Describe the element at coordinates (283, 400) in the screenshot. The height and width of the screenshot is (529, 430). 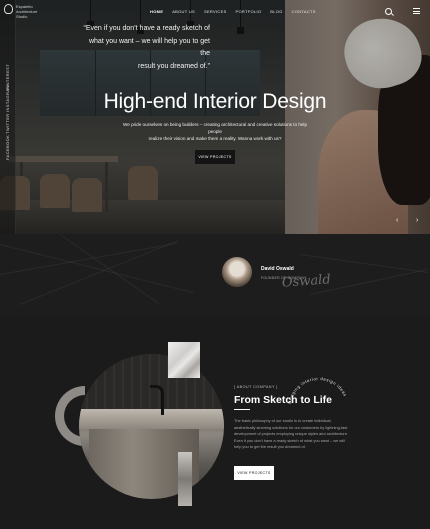
I see `about-title: From Sketch to Life` at that location.